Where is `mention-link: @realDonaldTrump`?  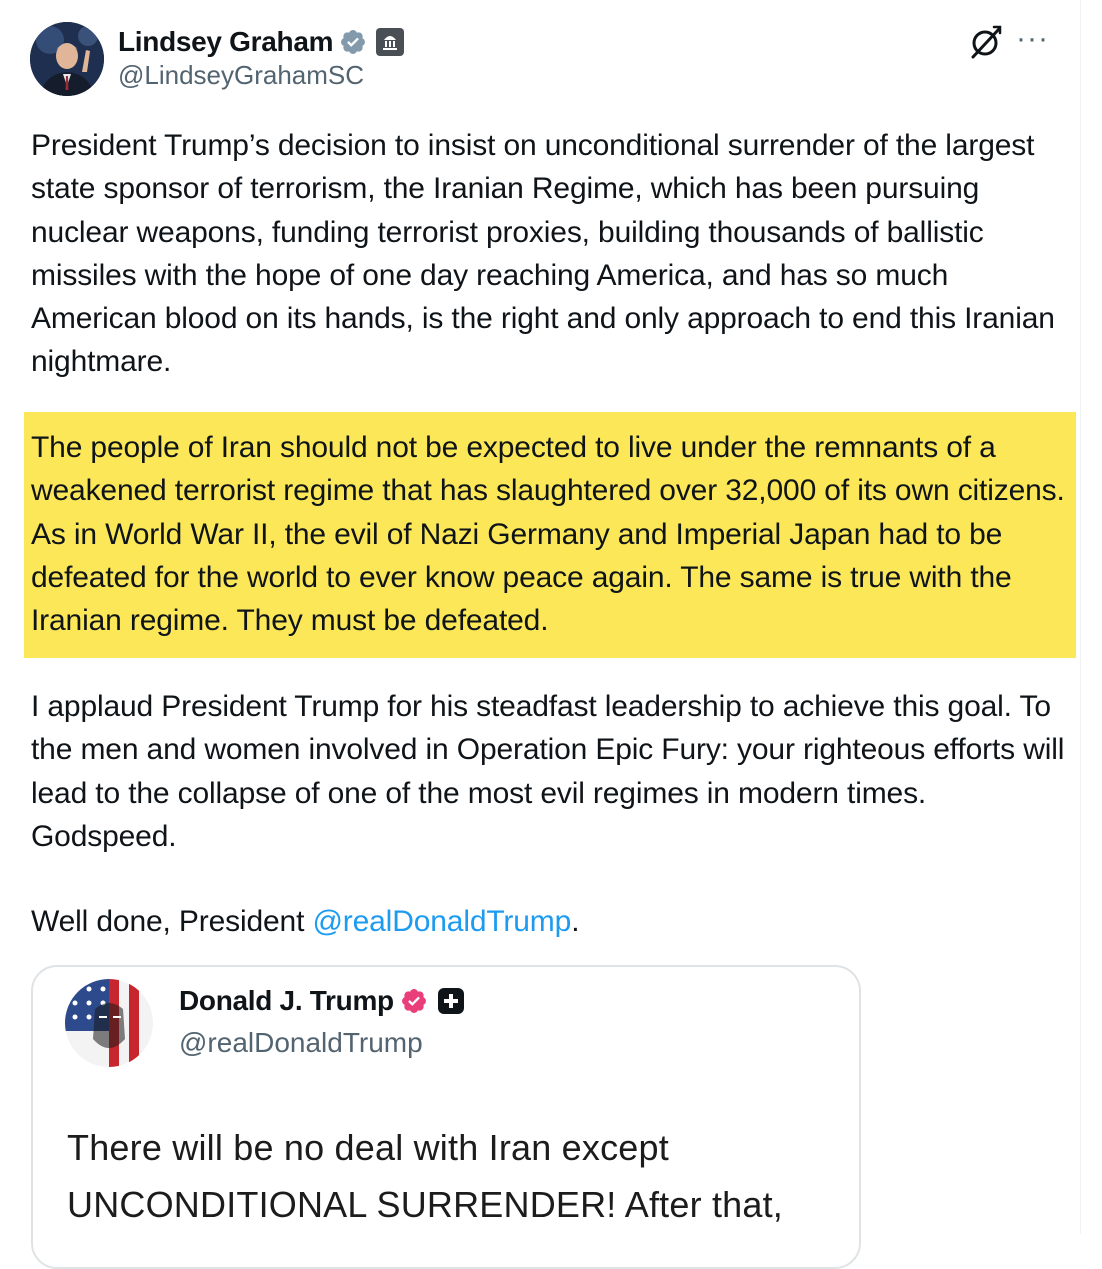 mention-link: @realDonaldTrump is located at coordinates (441, 921).